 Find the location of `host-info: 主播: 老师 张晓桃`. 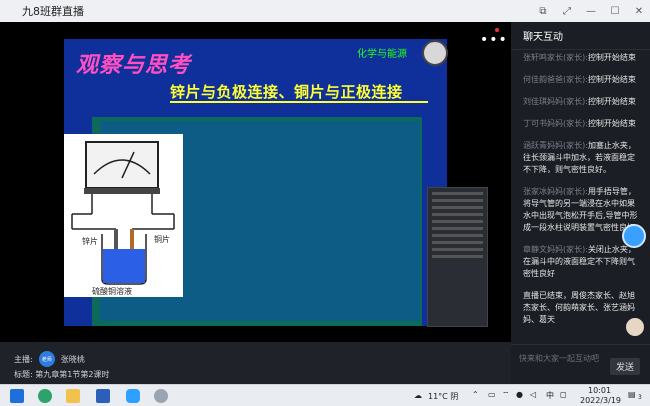

host-info: 主播: 老师 张晓桃 is located at coordinates (49, 359).